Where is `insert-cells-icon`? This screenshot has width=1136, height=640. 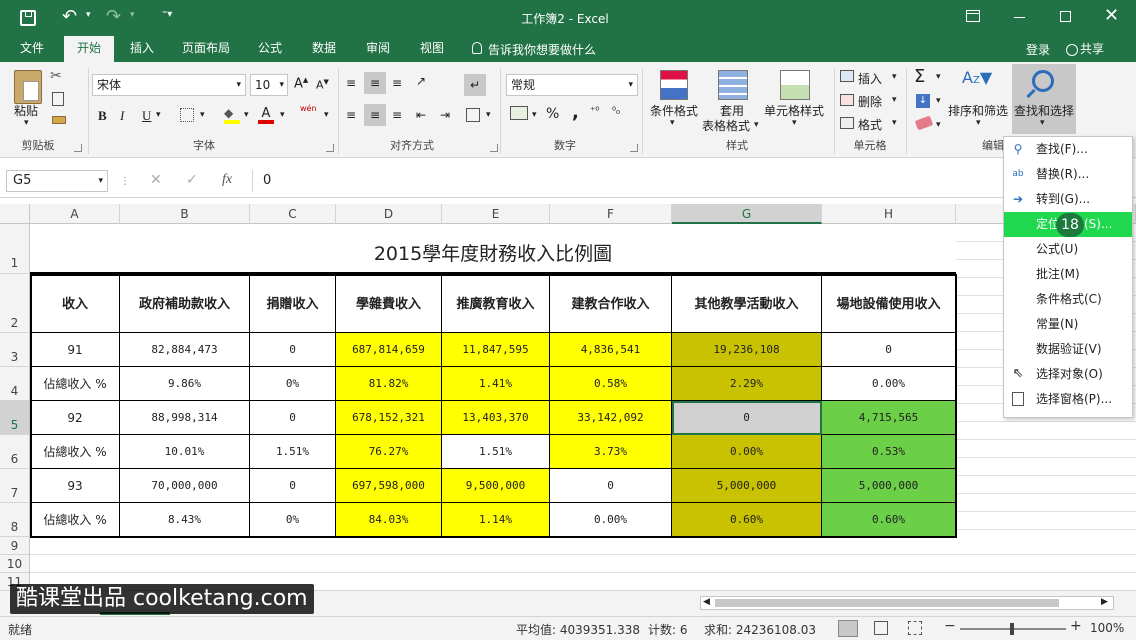
insert-cells-icon is located at coordinates (847, 76).